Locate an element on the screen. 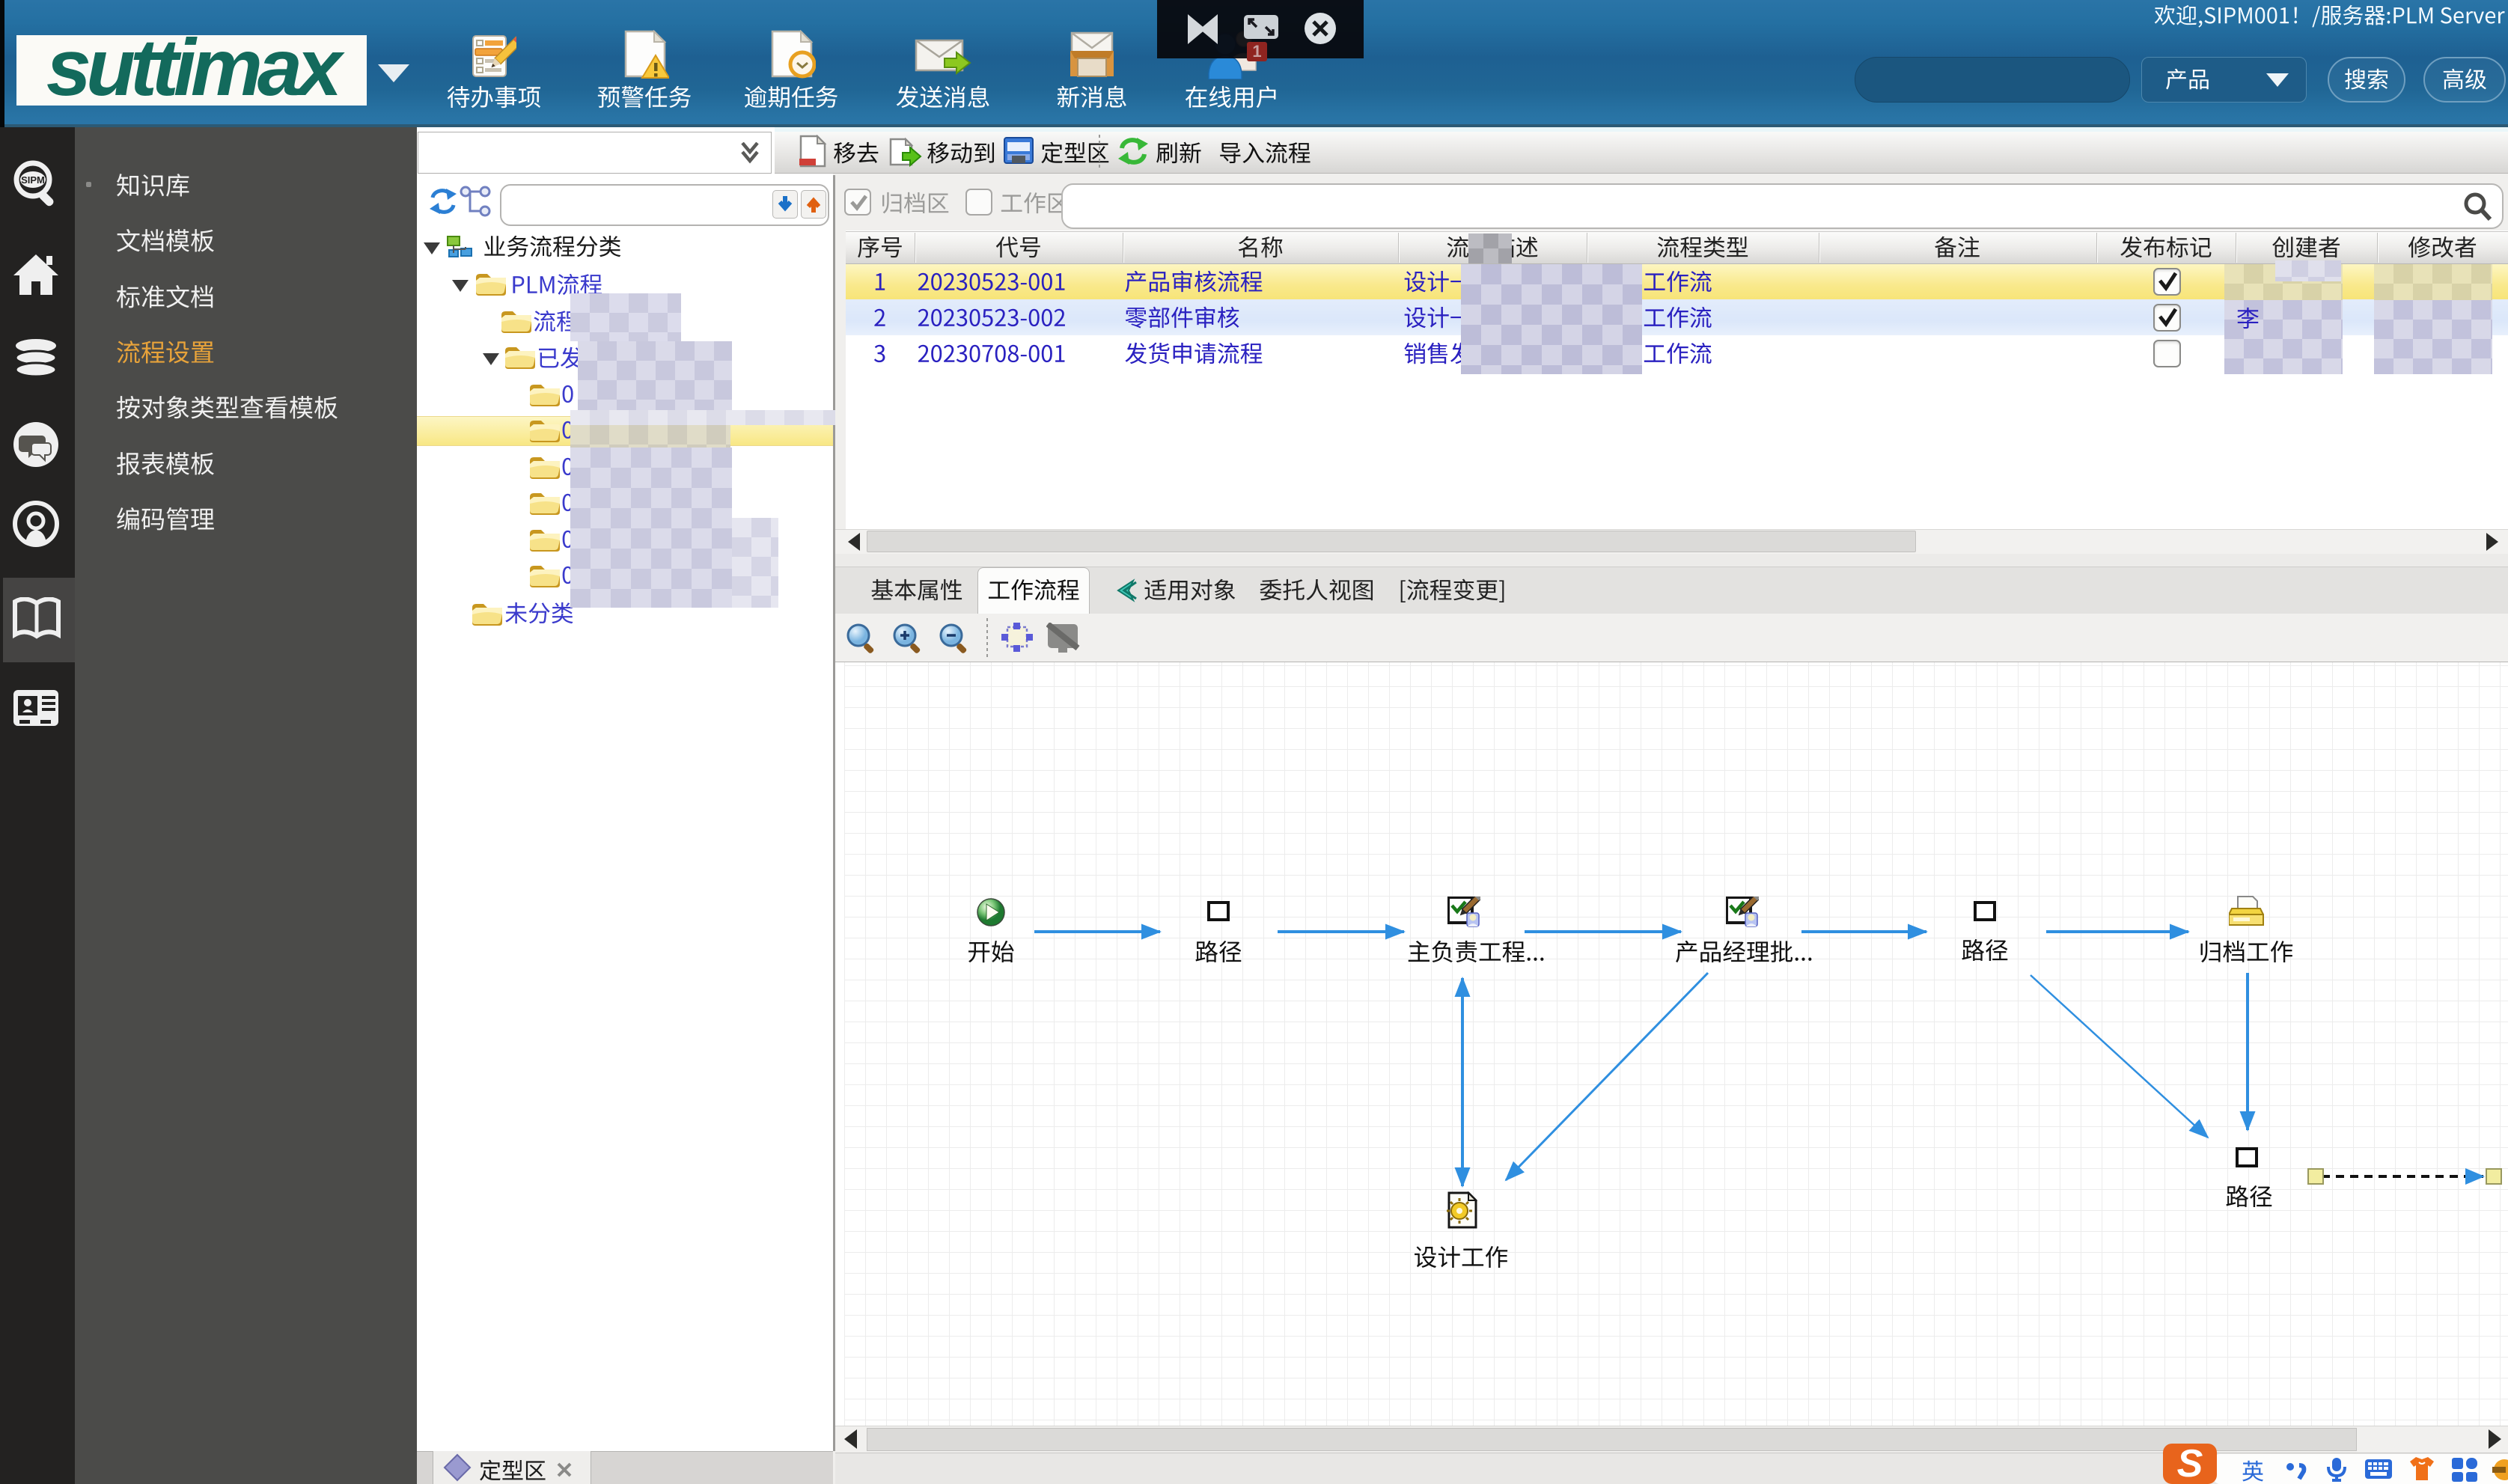 The height and width of the screenshot is (1484, 2508). svg-text: SIPM is located at coordinates (33, 180).